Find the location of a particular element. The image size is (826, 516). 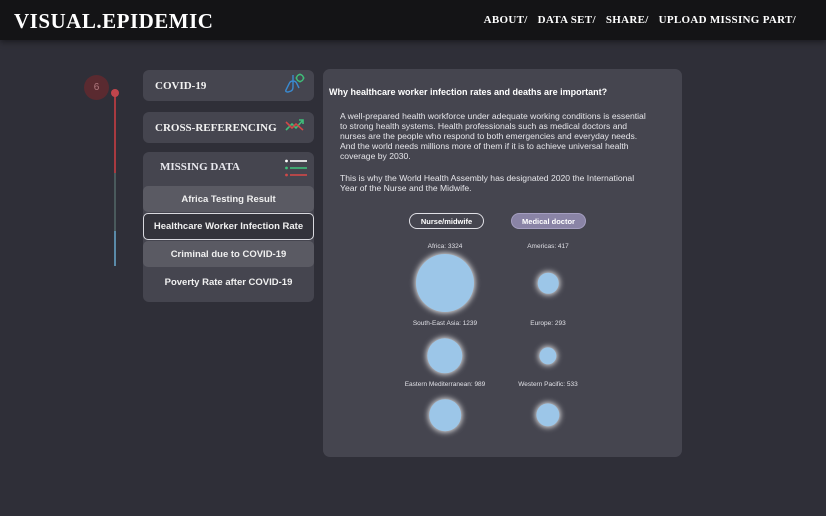

timeline-progress-line is located at coordinates (115, 133).